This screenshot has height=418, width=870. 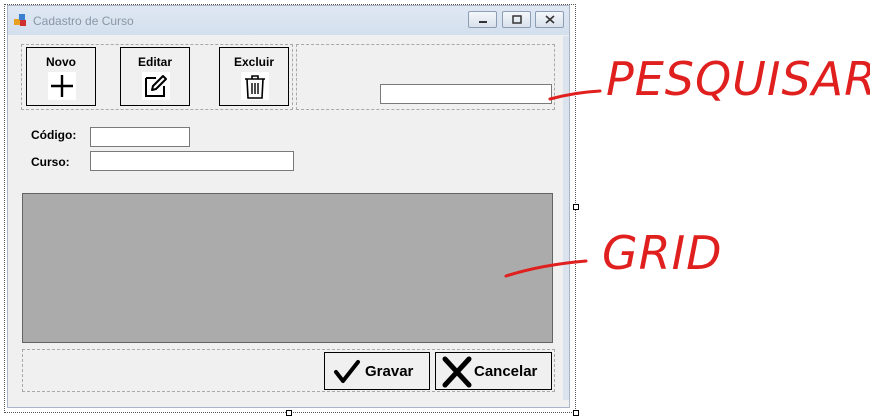 I want to click on resize-handle-bottom, so click(x=289, y=413).